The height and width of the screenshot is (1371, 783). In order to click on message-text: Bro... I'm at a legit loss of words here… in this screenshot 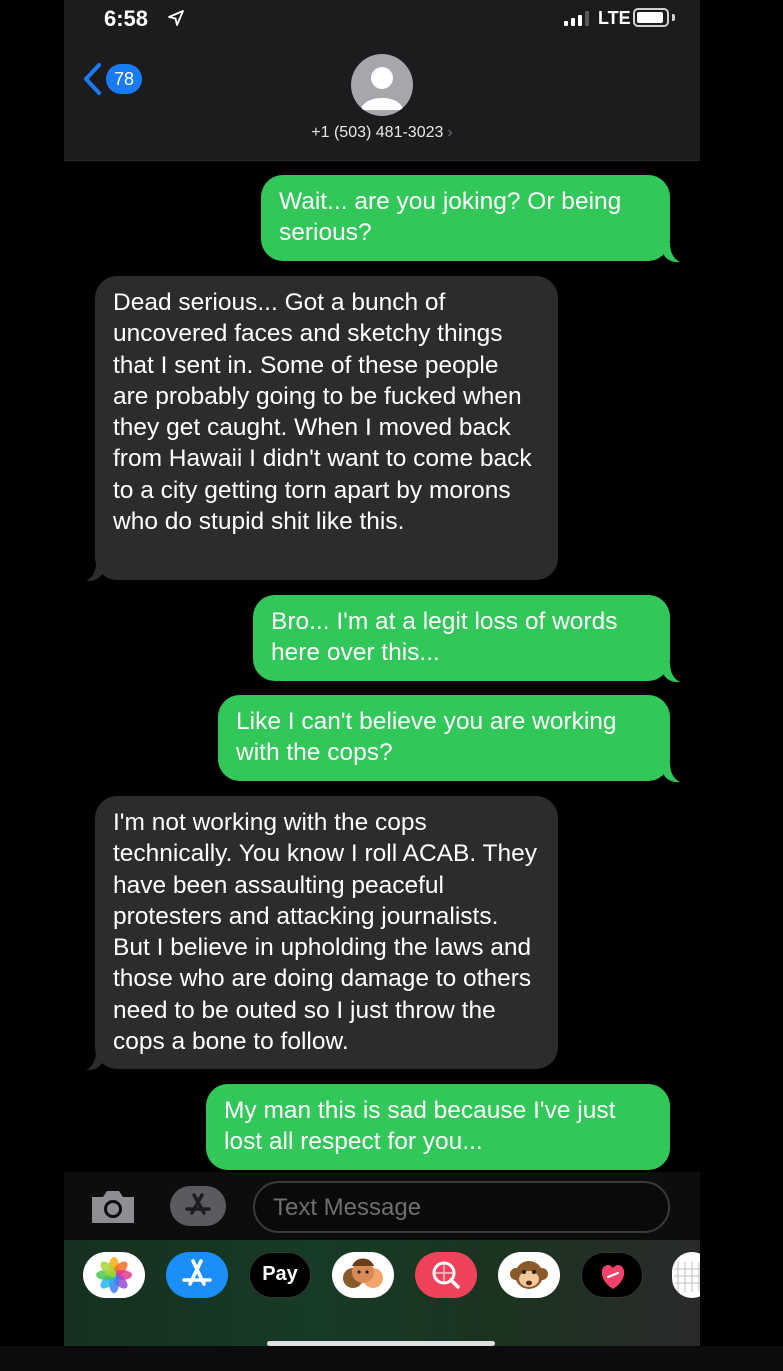, I will do `click(444, 637)`.